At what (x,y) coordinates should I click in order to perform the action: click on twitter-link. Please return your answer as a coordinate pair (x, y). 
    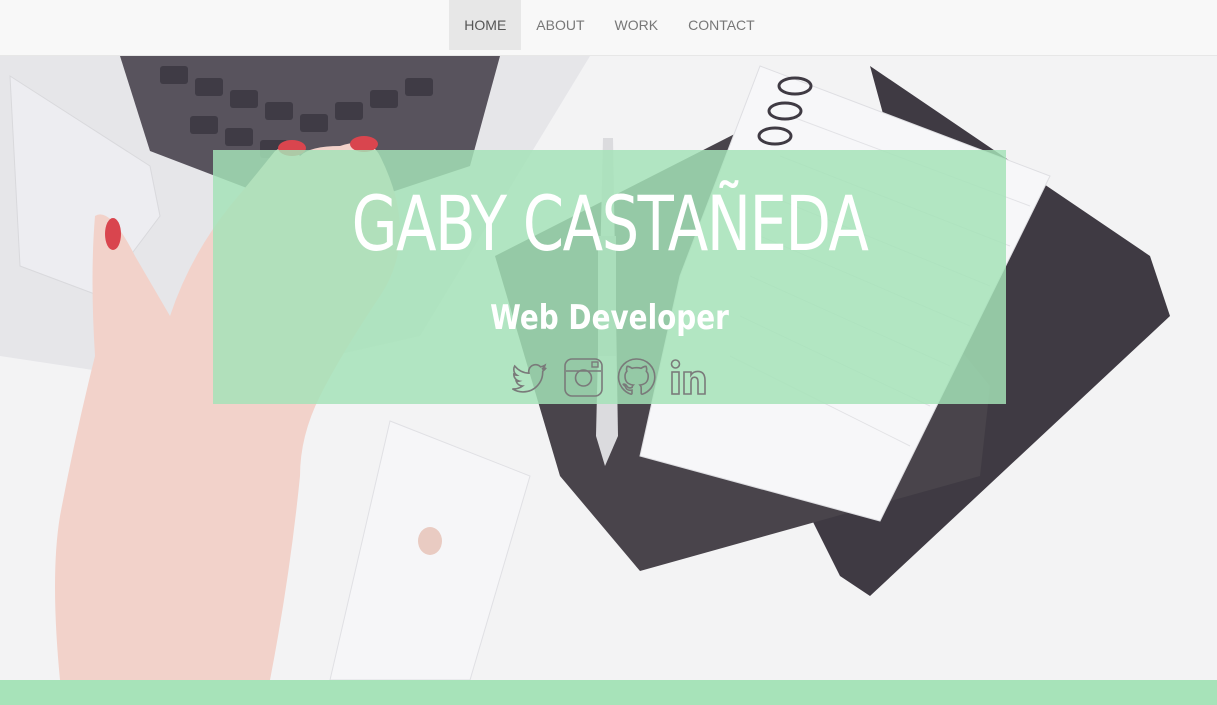
    Looking at the image, I should click on (530, 378).